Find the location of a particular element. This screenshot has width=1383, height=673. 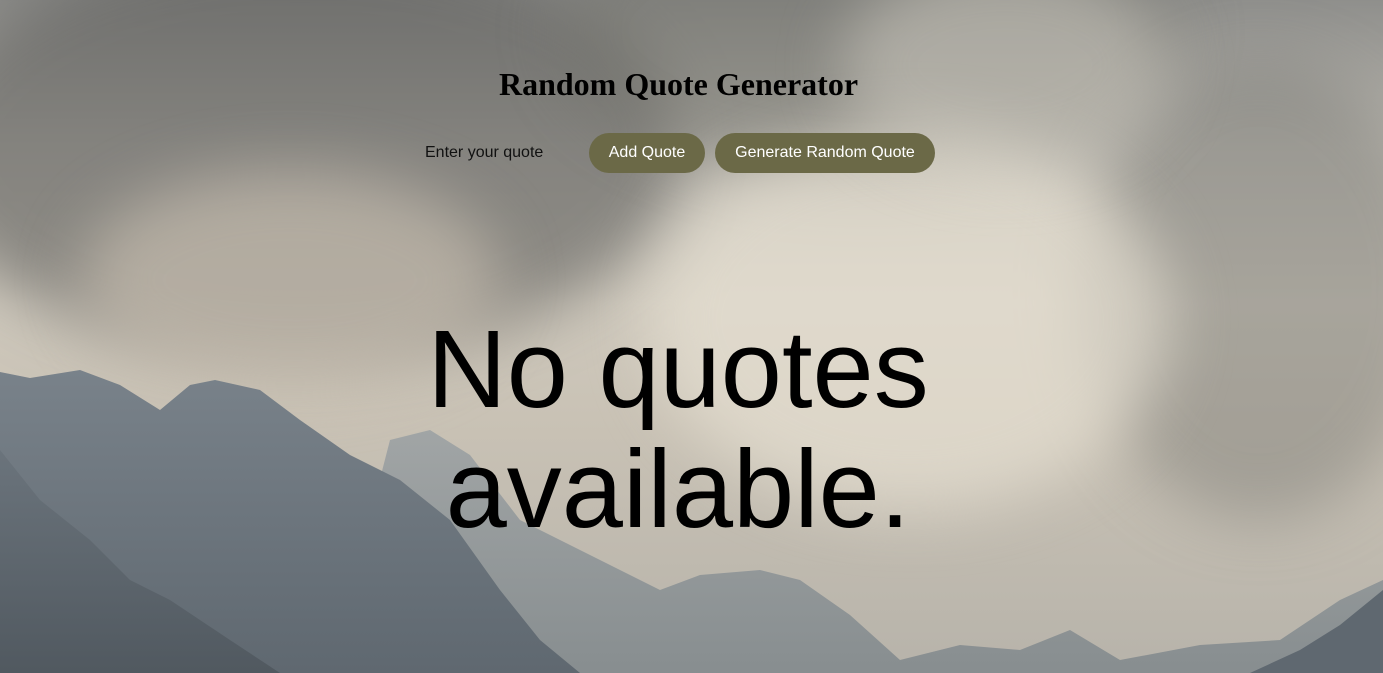

page-header: Random Quote Generator is located at coordinates (678, 84).